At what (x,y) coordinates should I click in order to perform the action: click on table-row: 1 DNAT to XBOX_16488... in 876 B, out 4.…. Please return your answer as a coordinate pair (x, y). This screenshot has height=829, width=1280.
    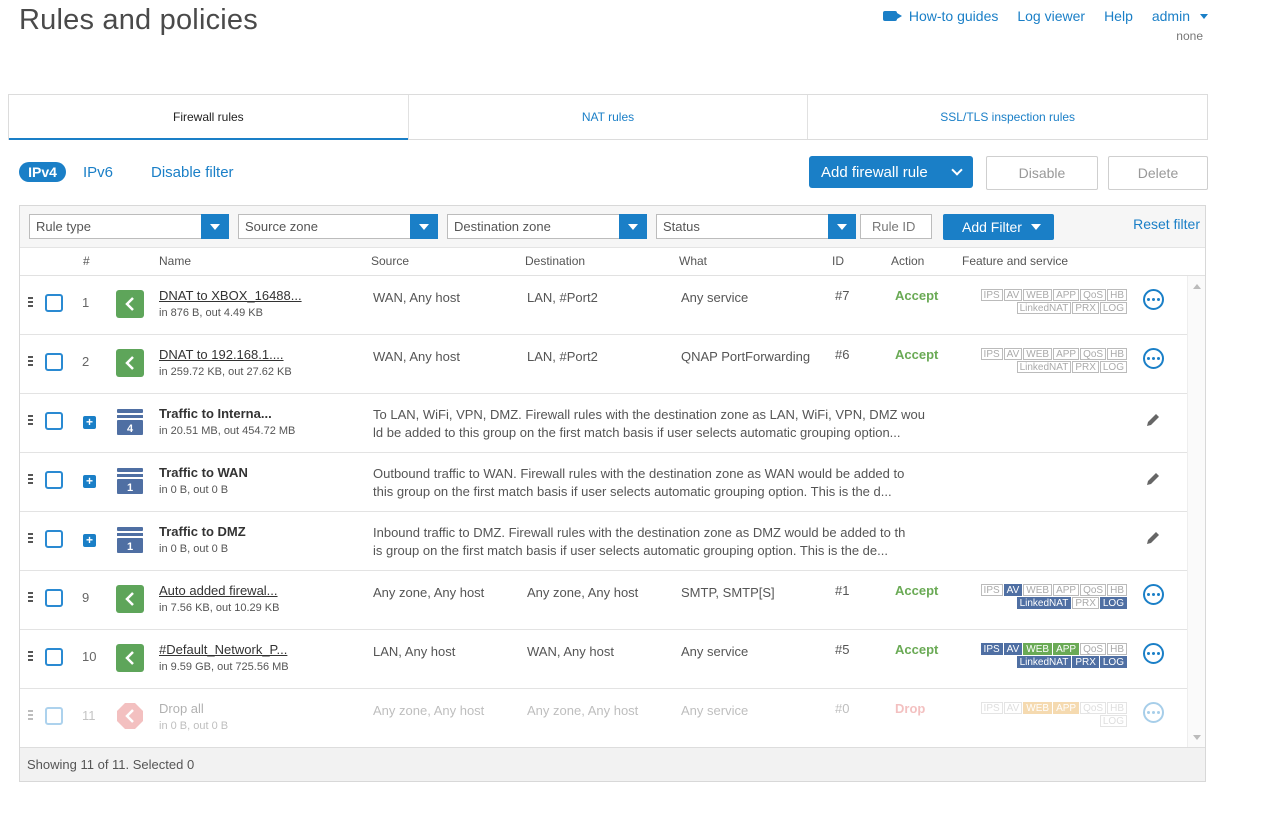
    Looking at the image, I should click on (603, 305).